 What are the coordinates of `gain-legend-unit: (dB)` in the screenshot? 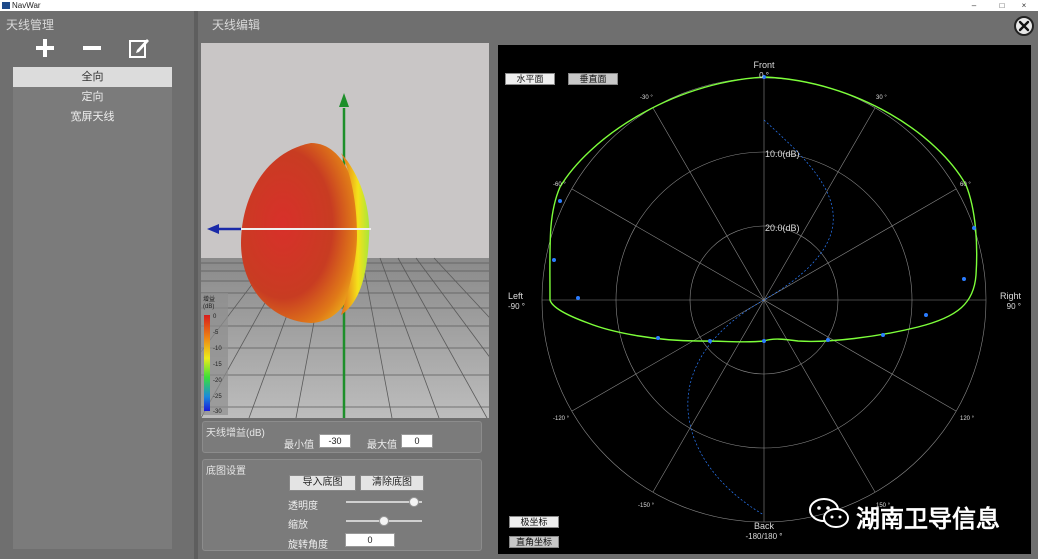 It's located at (208, 307).